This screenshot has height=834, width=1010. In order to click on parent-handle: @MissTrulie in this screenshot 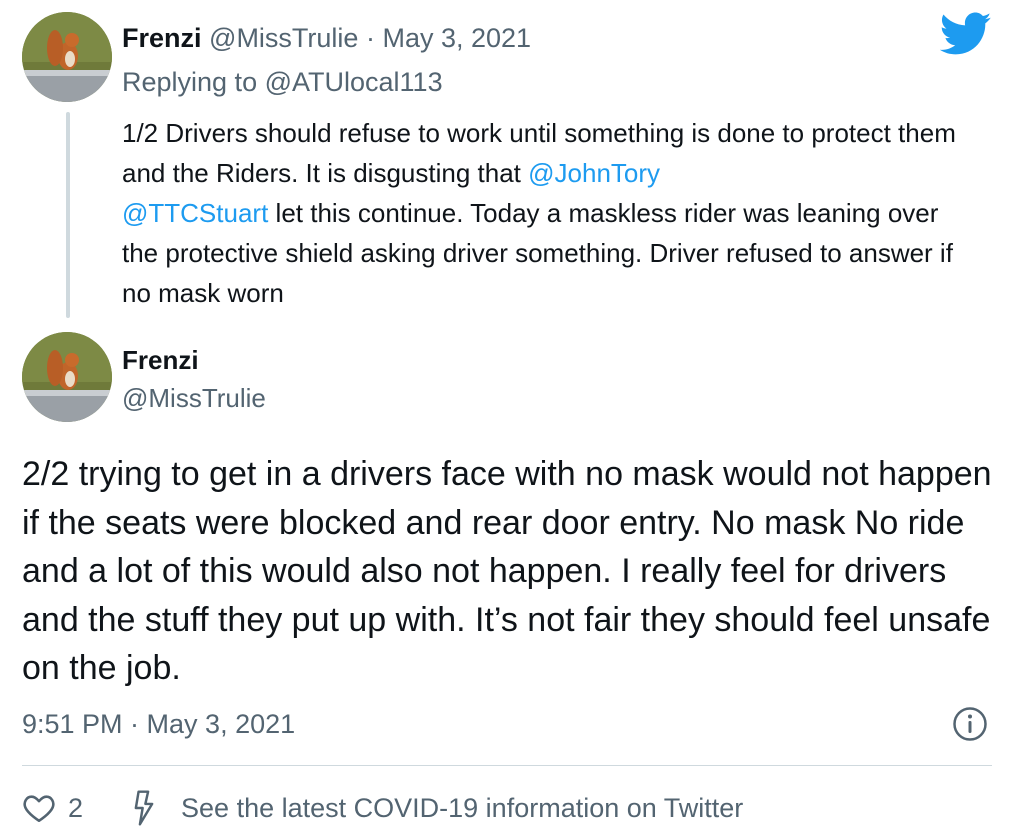, I will do `click(283, 38)`.